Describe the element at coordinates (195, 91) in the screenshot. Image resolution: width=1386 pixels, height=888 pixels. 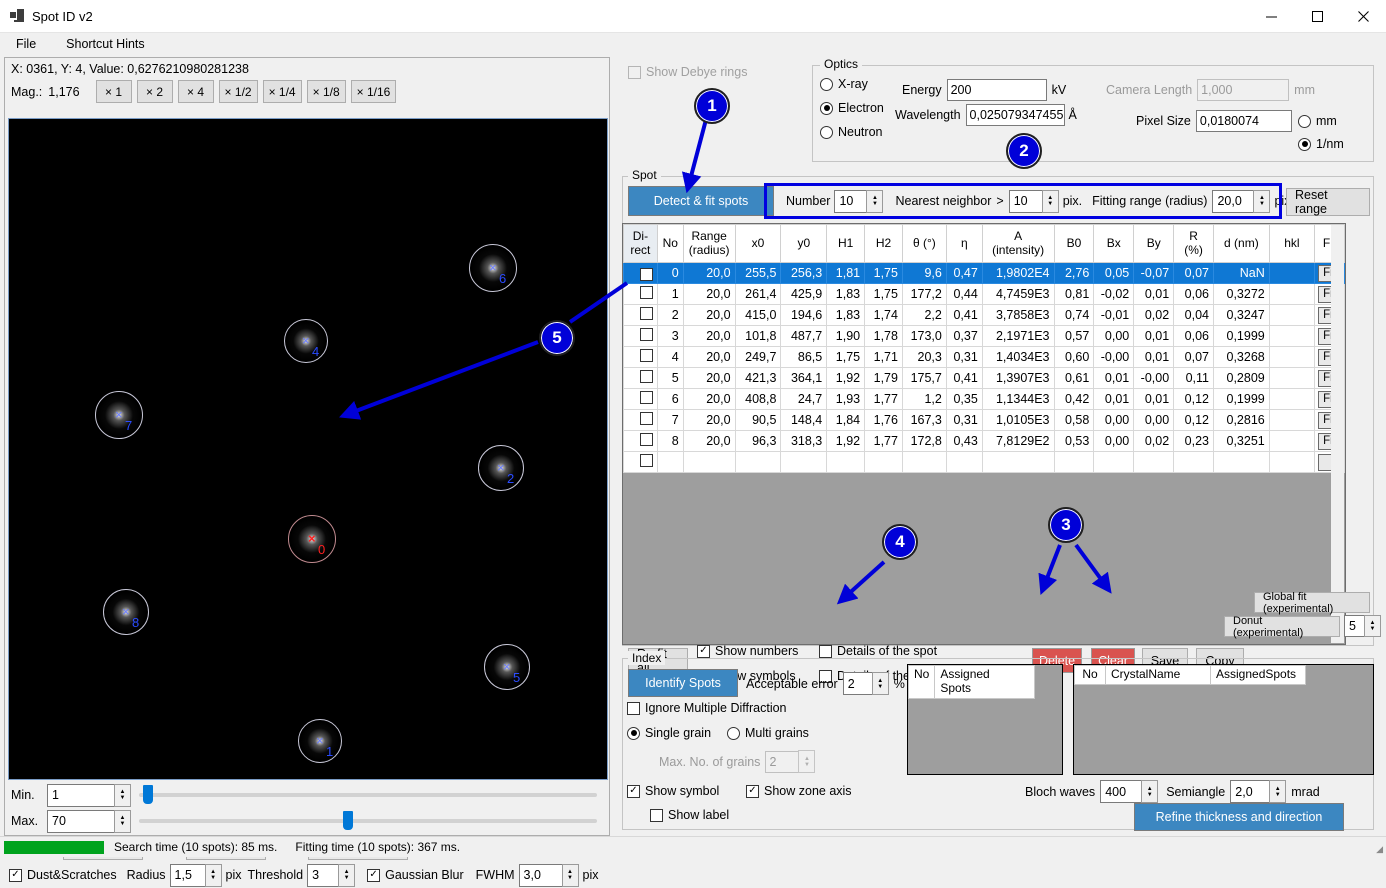
I see `zoom-x4-button: × 4` at that location.